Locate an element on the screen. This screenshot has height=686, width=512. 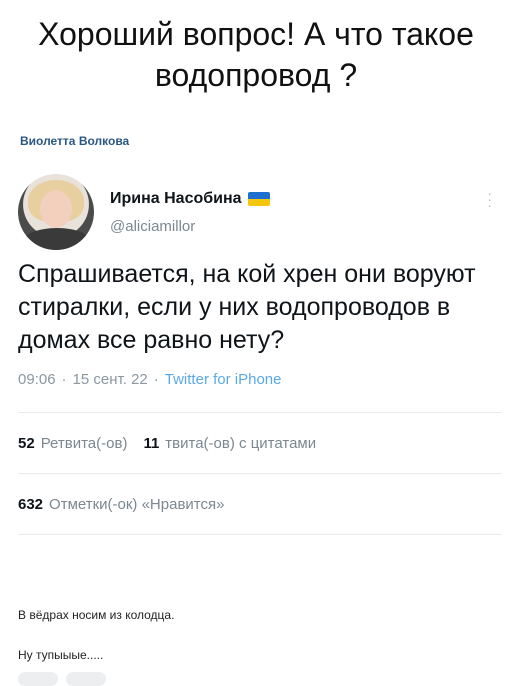
quotes-label: твита(-ов) с цитатами is located at coordinates (241, 443).